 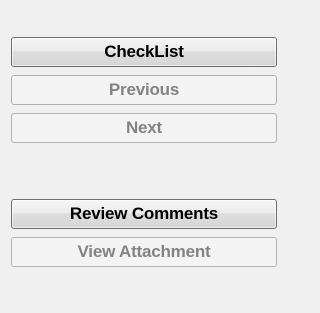 What do you see at coordinates (144, 214) in the screenshot?
I see `review-comments-button: Review Comments` at bounding box center [144, 214].